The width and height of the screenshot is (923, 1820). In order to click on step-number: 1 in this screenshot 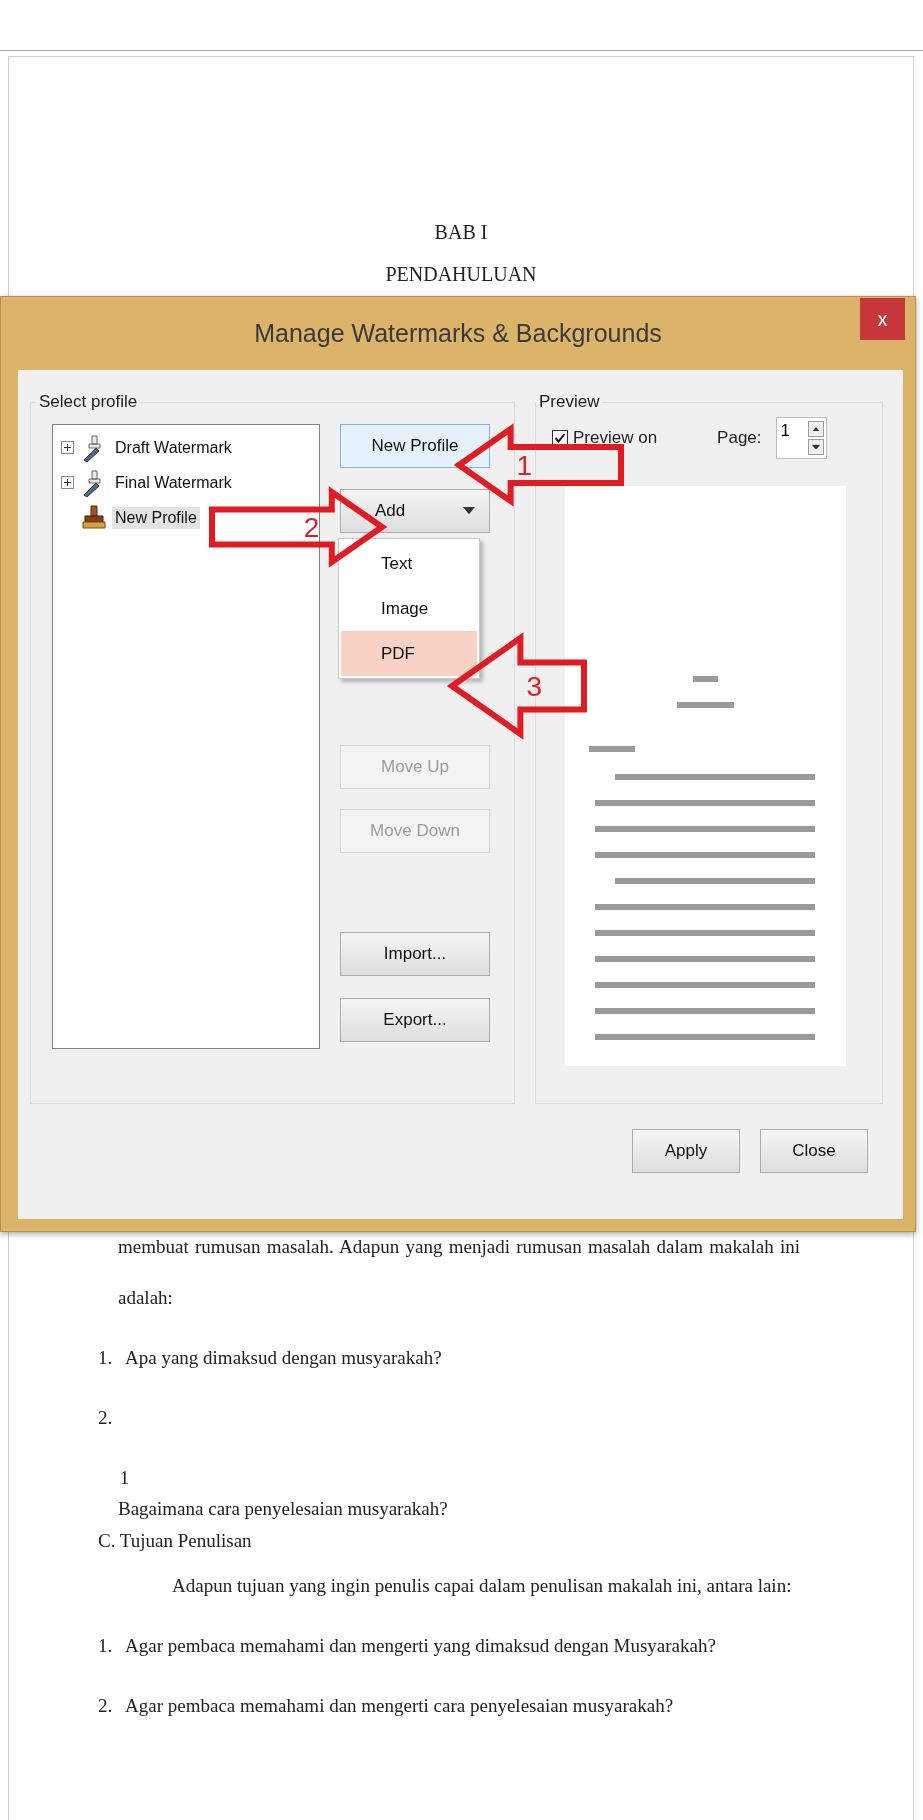, I will do `click(524, 465)`.